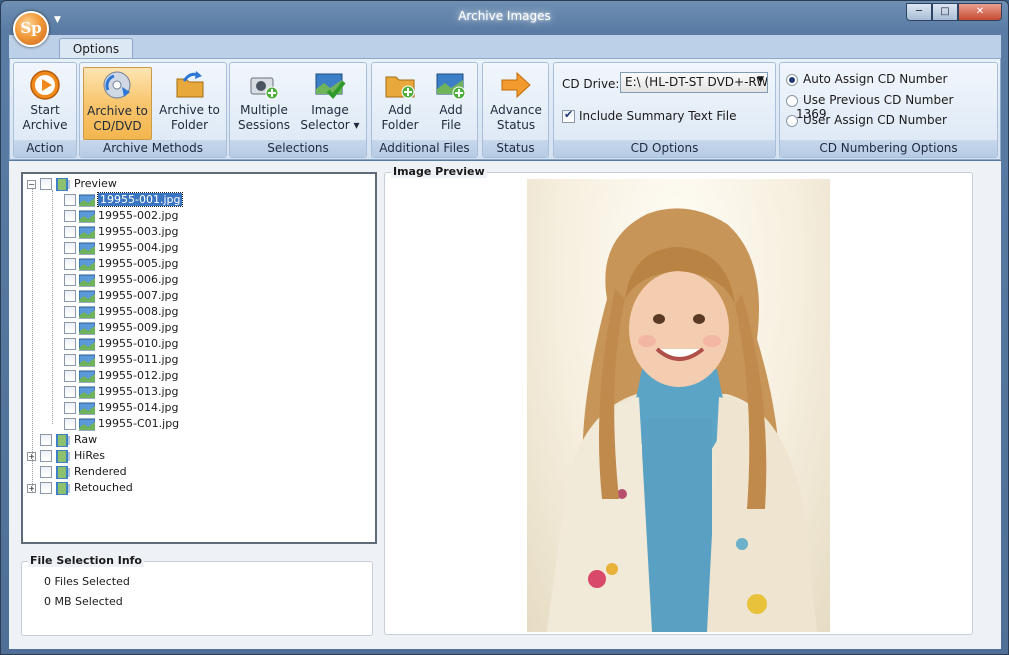 This screenshot has height=655, width=1009. Describe the element at coordinates (138, 359) in the screenshot. I see `tree-item-label: 19955-011.jpg` at that location.